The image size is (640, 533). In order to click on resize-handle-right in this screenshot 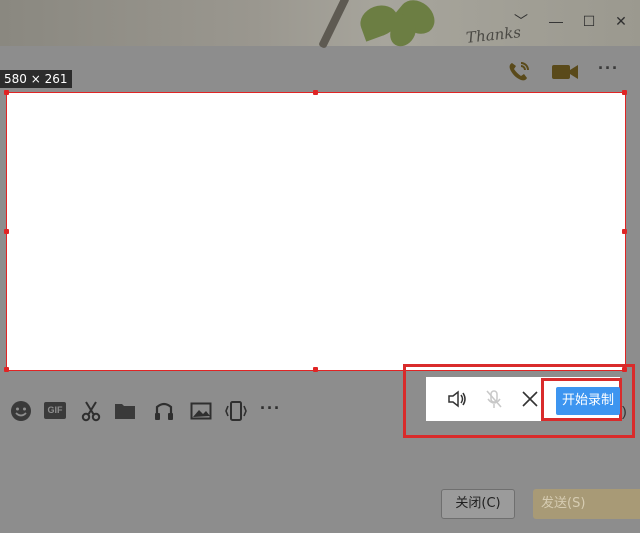, I will do `click(624, 231)`.